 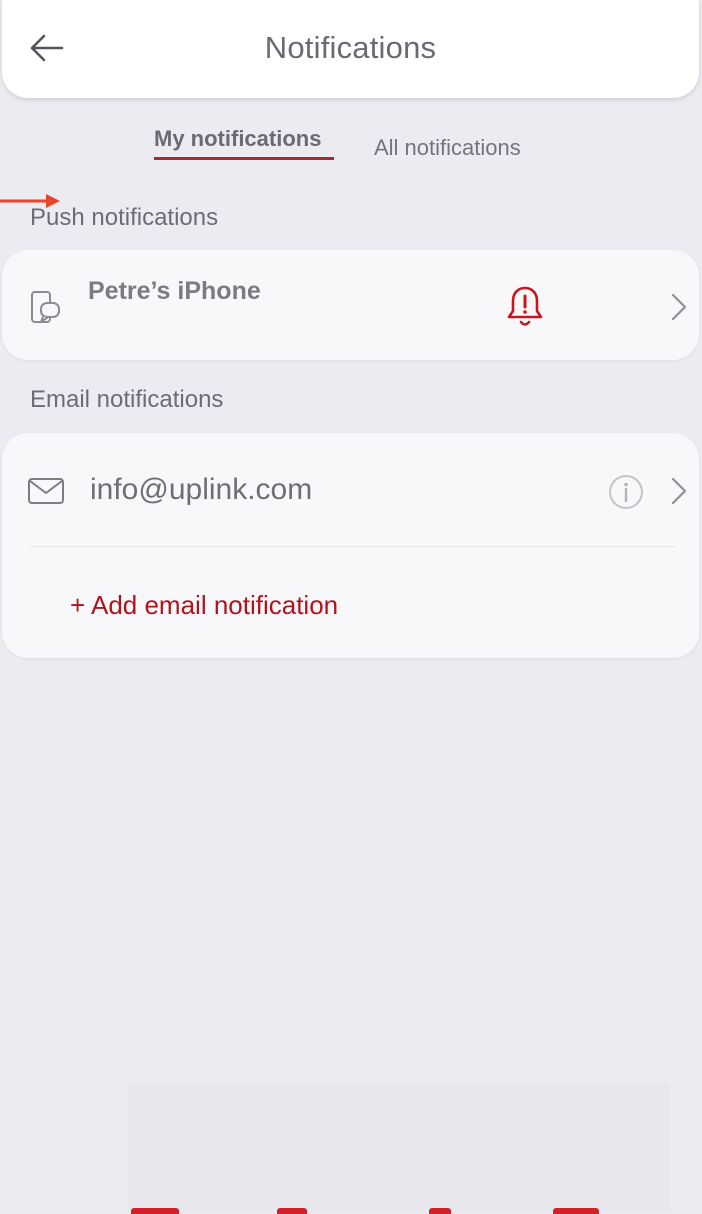 I want to click on bell-alert-icon, so click(x=525, y=306).